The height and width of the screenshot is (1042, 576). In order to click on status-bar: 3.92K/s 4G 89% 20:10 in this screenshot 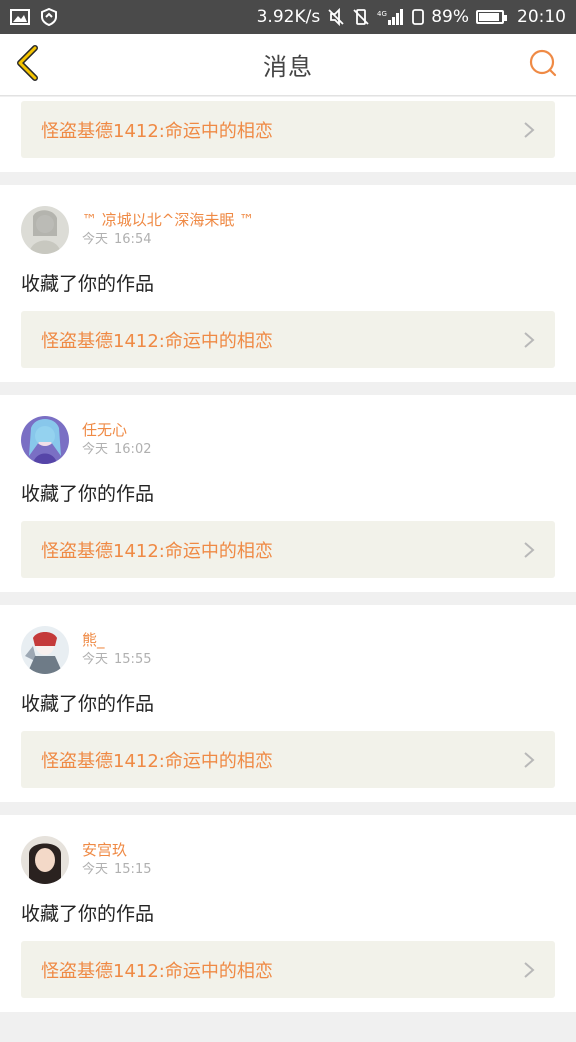, I will do `click(288, 17)`.